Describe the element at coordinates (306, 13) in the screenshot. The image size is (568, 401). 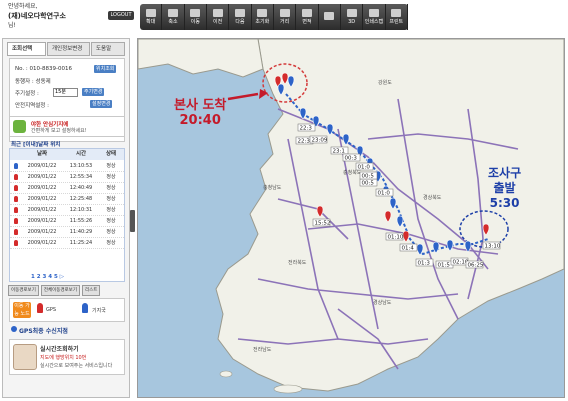
I see `area-icon` at that location.